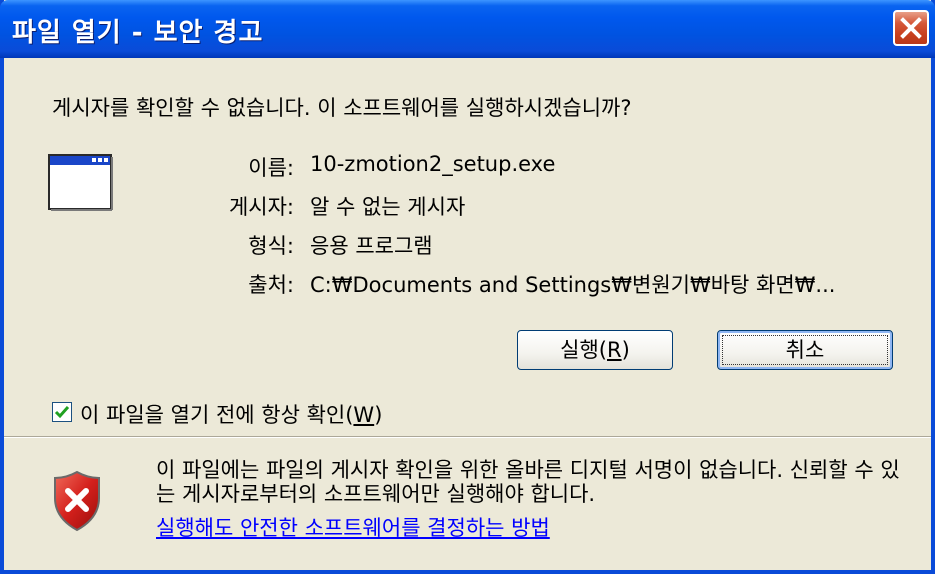  I want to click on always-ask-checkbox, so click(62, 412).